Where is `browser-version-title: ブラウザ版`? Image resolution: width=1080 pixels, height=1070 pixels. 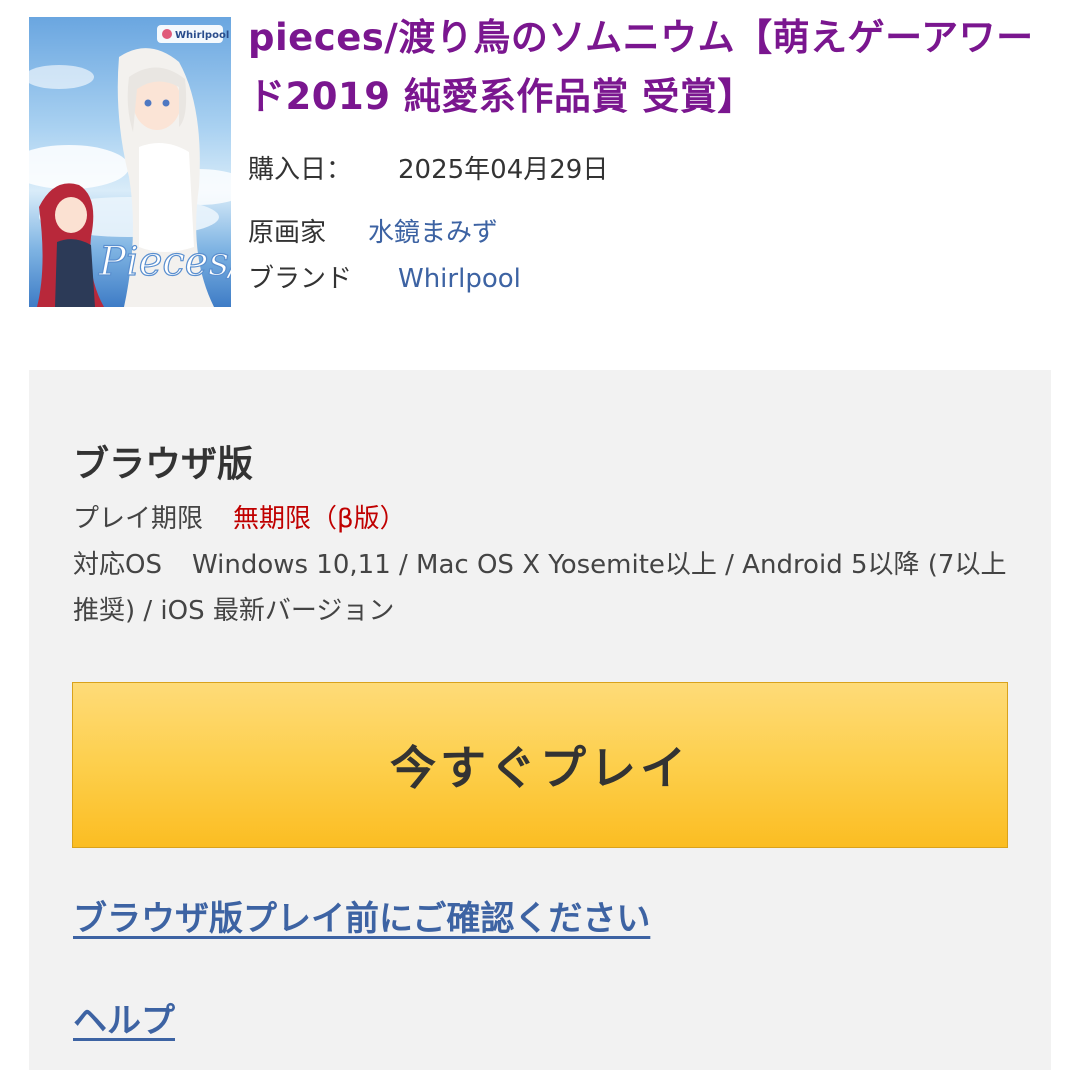 browser-version-title: ブラウザ版 is located at coordinates (163, 464).